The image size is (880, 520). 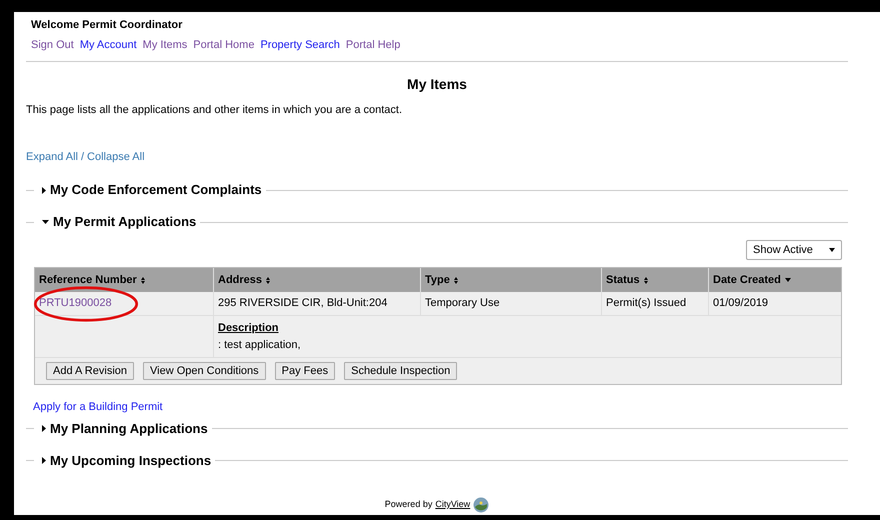 What do you see at coordinates (204, 371) in the screenshot?
I see `action-button: View Open Conditions` at bounding box center [204, 371].